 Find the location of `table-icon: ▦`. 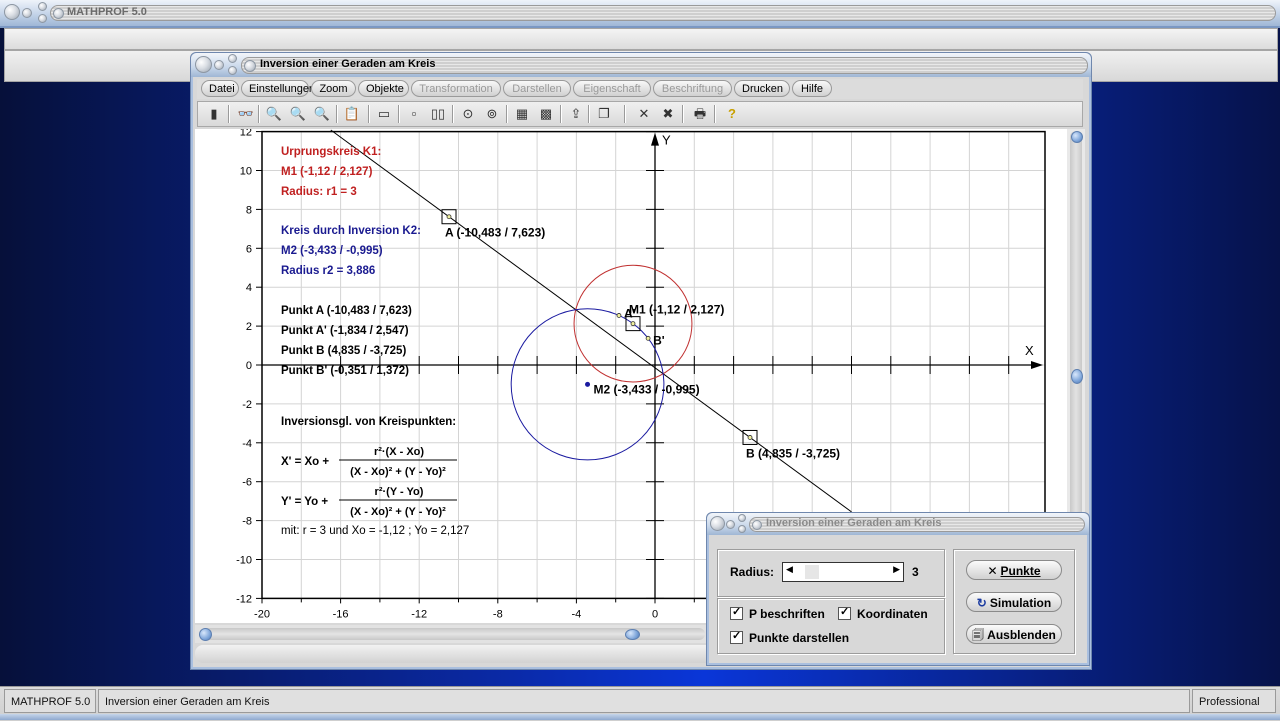

table-icon: ▦ is located at coordinates (522, 114).